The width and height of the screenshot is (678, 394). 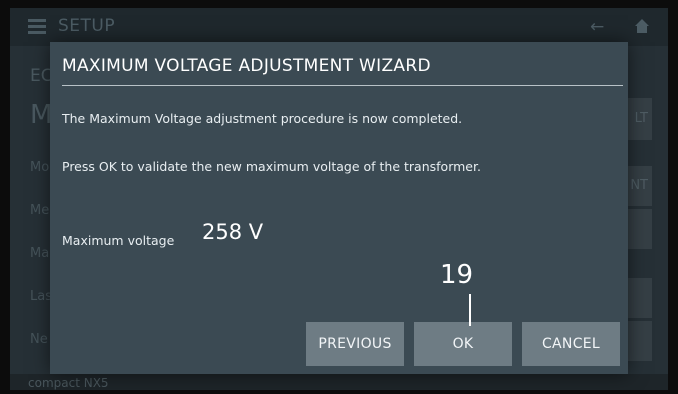 I want to click on back-arrow-icon: ←, so click(x=597, y=27).